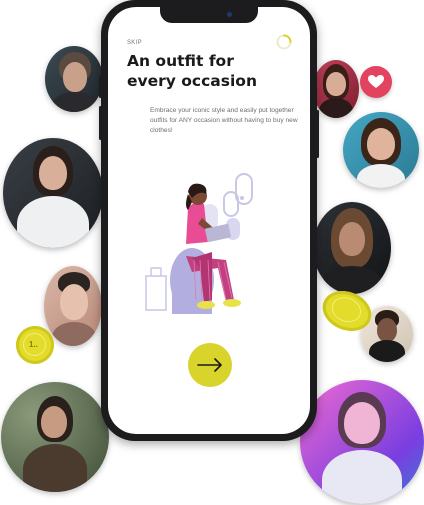 Image resolution: width=424 pixels, height=505 pixels. I want to click on skip-button: SKIP, so click(134, 43).